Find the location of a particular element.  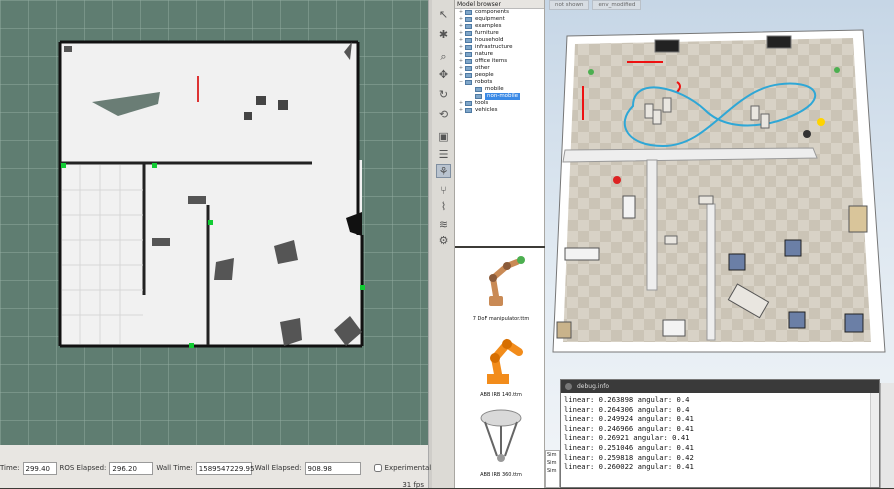

model-browser-title: Model browser is located at coordinates (499, 4).